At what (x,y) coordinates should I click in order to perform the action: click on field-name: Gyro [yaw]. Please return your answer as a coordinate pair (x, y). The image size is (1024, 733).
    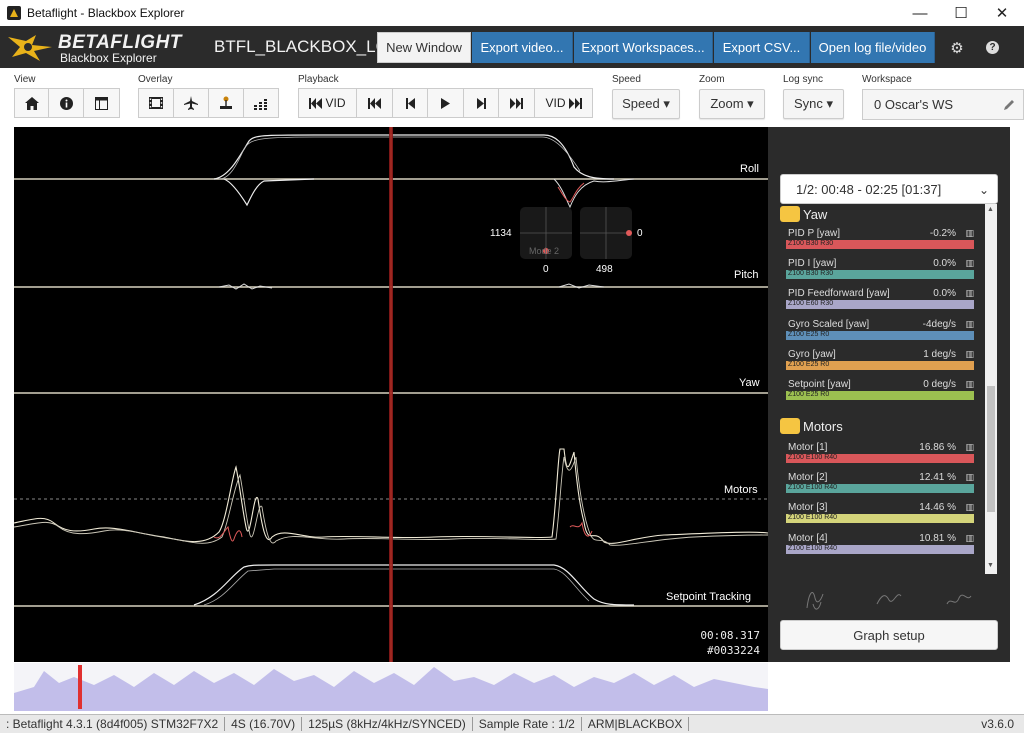
    Looking at the image, I should click on (812, 354).